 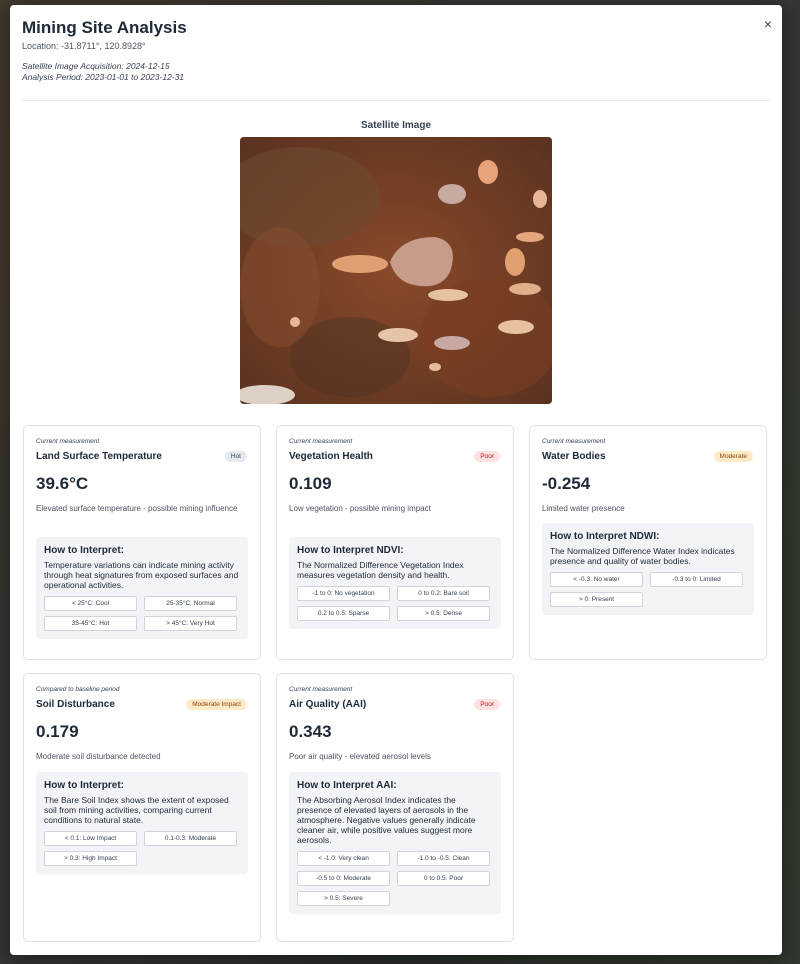 I want to click on acquisition-date: Satellite Image Acquisition: 2024-12-15, so click(x=96, y=66).